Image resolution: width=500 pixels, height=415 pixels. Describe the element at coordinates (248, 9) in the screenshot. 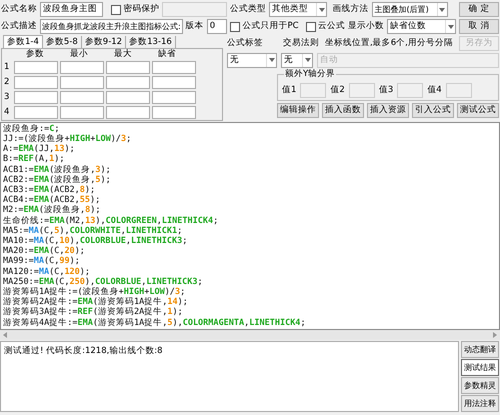

I see `field-label: 公式类型` at that location.